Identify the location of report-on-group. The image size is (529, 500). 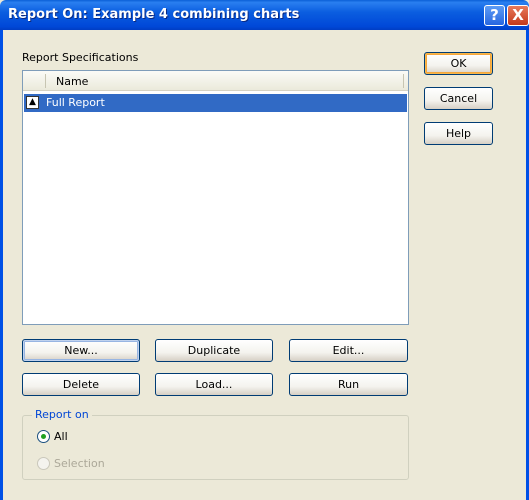
(215, 447).